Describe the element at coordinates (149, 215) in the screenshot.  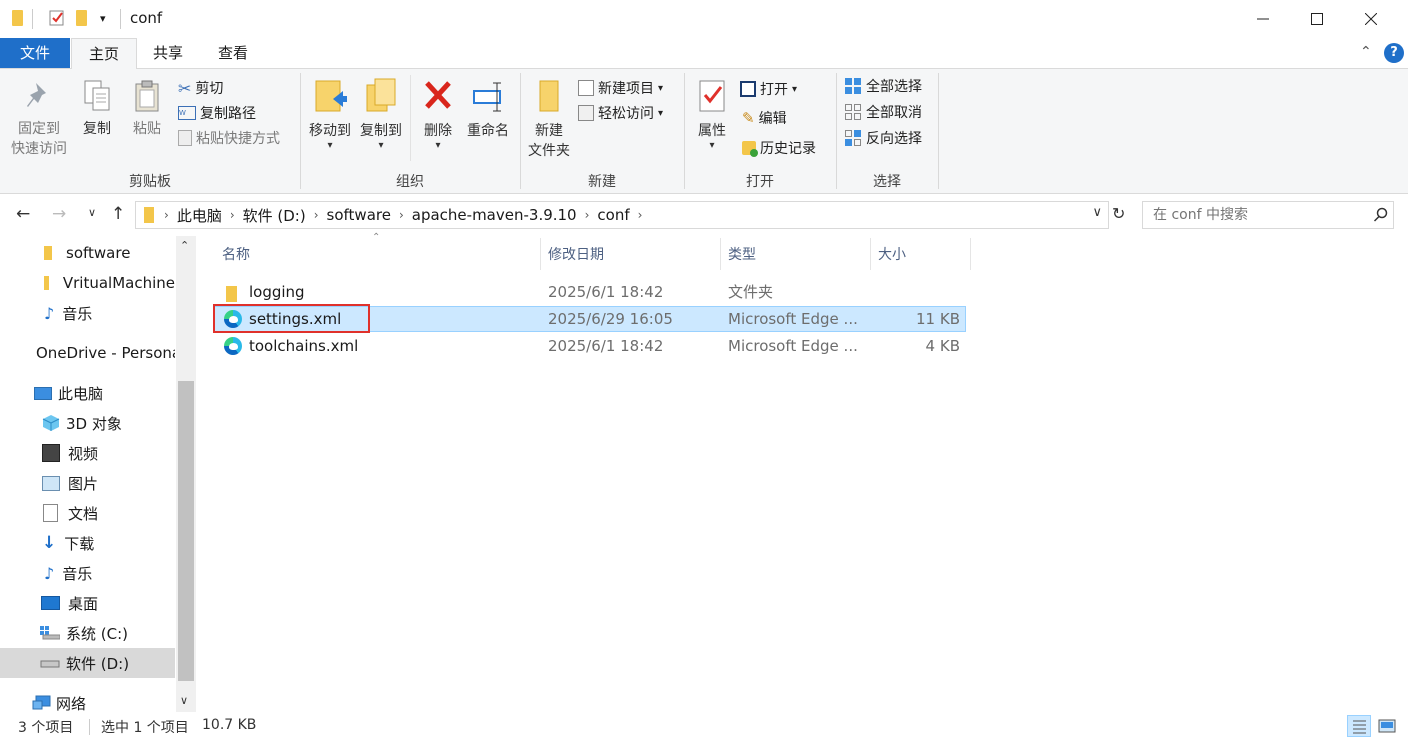
I see `address-folder-icon` at that location.